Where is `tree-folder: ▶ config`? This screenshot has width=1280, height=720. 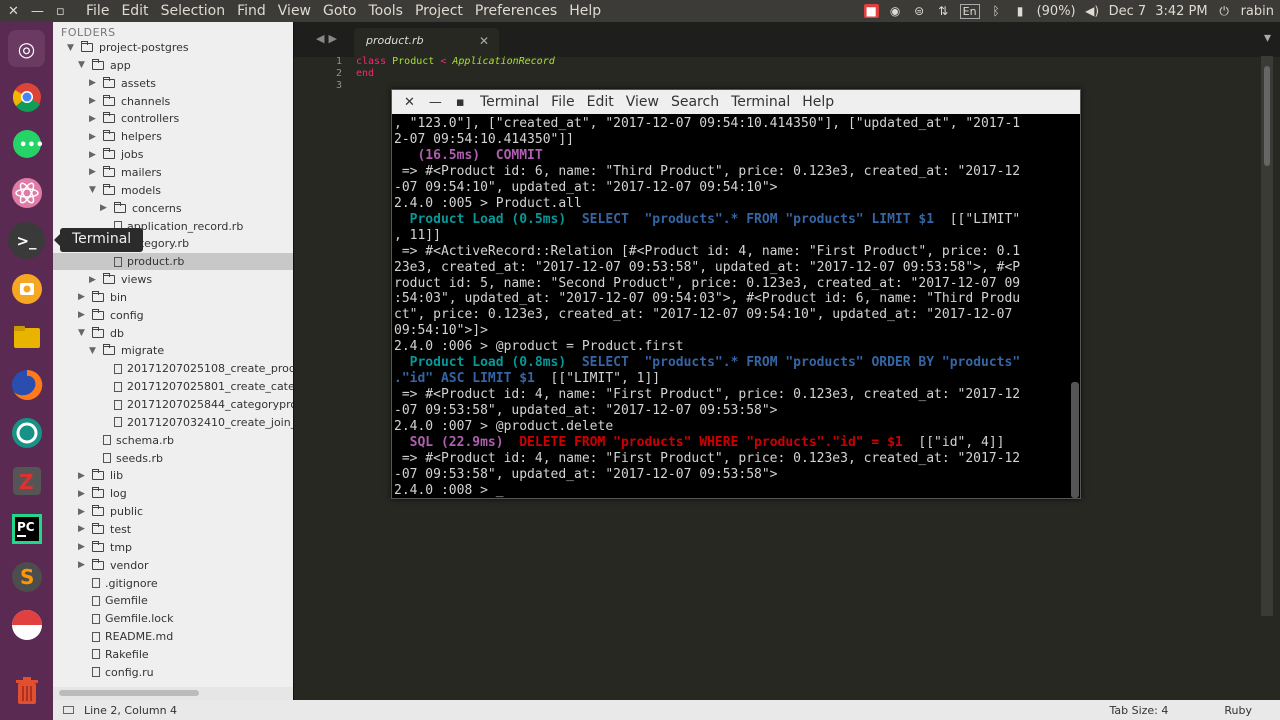 tree-folder: ▶ config is located at coordinates (111, 315).